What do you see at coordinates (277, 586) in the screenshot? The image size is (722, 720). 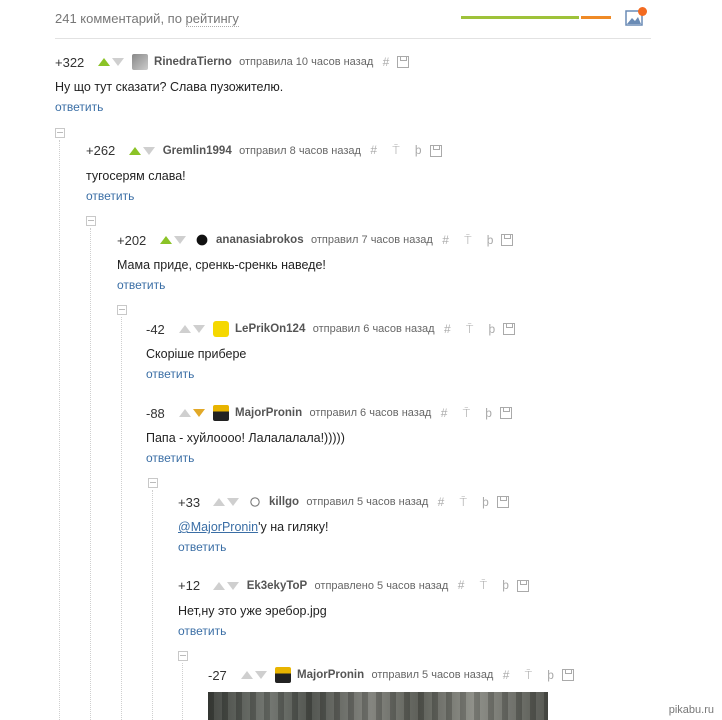 I see `comment-author: Ek3ekyToP` at bounding box center [277, 586].